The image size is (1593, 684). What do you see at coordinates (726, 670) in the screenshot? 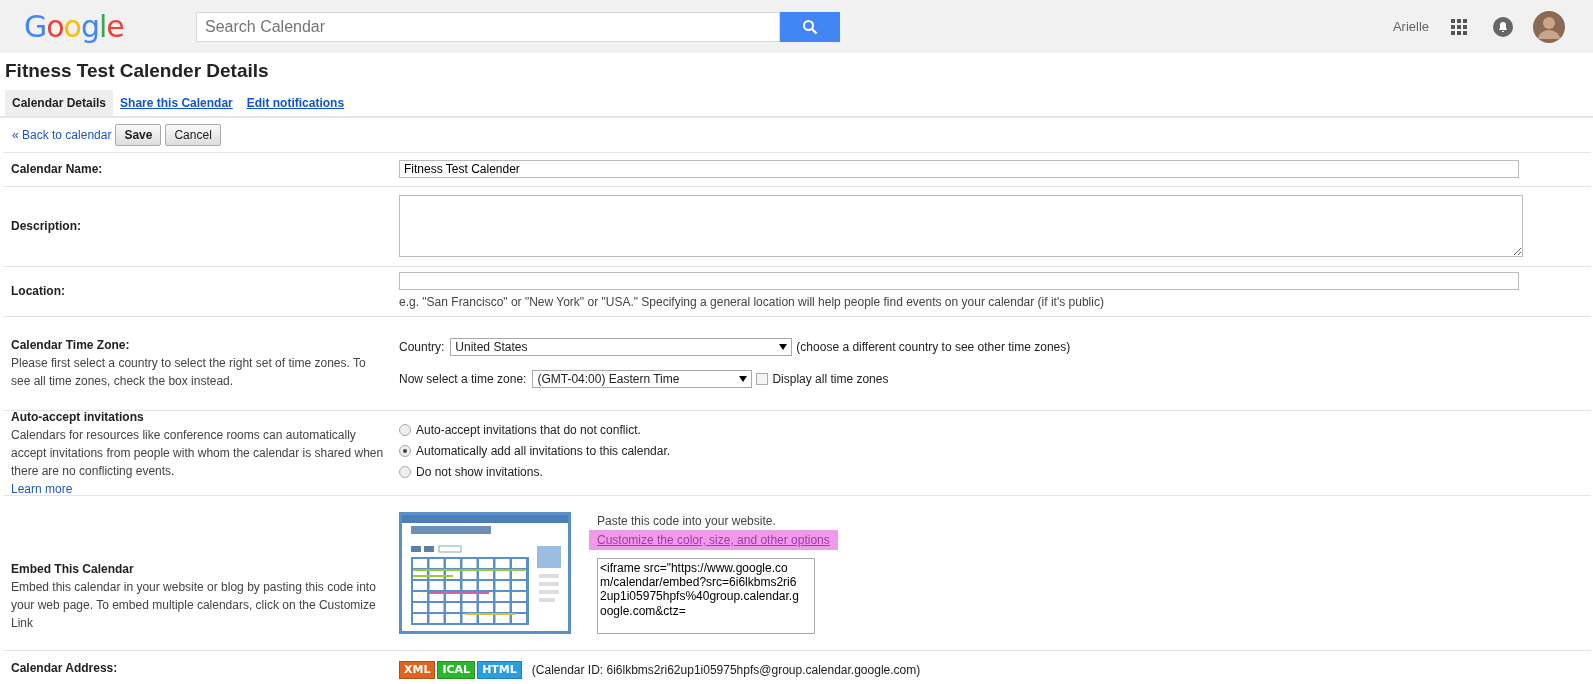
I see `calendar-id: (Calendar ID: 6i6lkbms2ri62up1i05975hpfs@group.calendar.google.com)` at bounding box center [726, 670].